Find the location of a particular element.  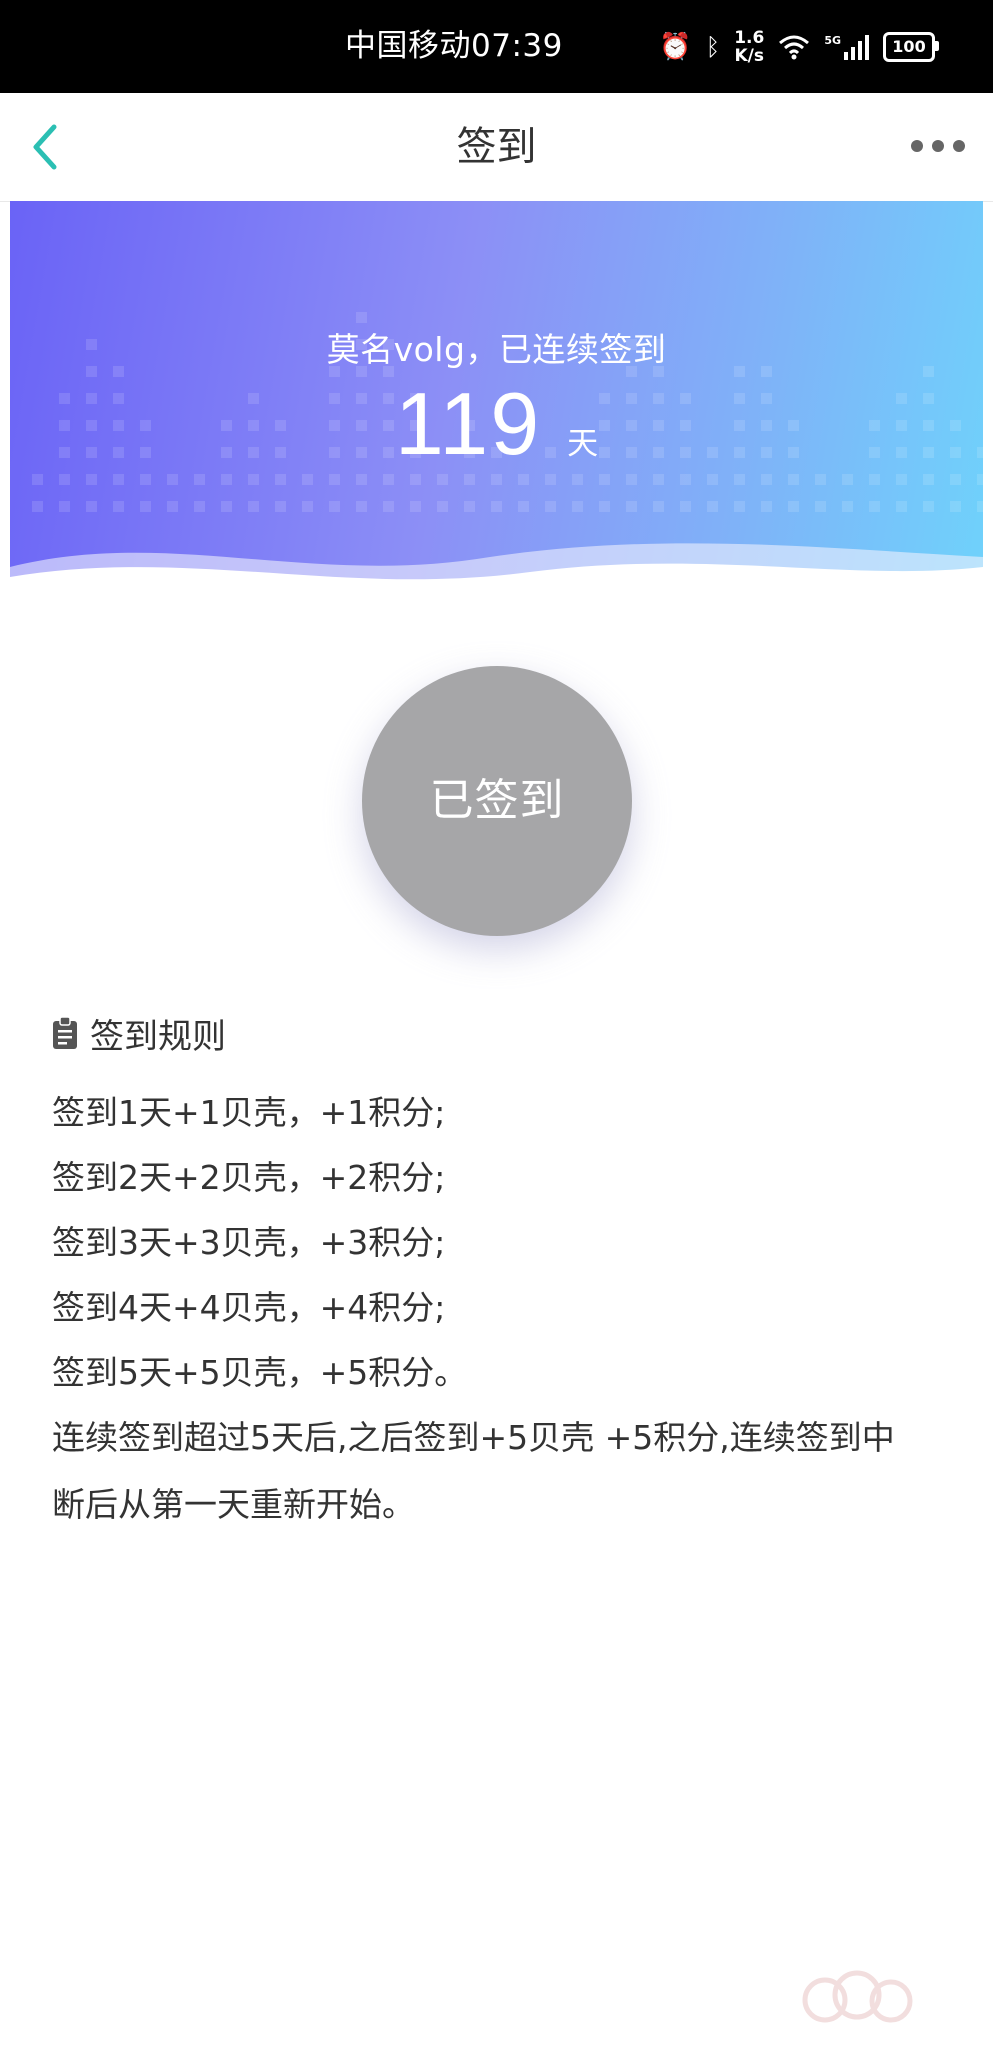

rules-title: 签到规则 is located at coordinates (139, 1033).